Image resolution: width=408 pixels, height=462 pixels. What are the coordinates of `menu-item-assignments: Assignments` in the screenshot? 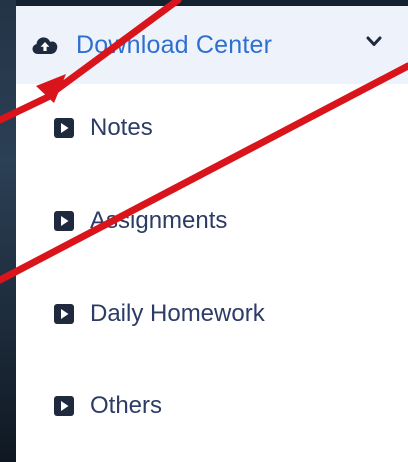 It's located at (140, 221).